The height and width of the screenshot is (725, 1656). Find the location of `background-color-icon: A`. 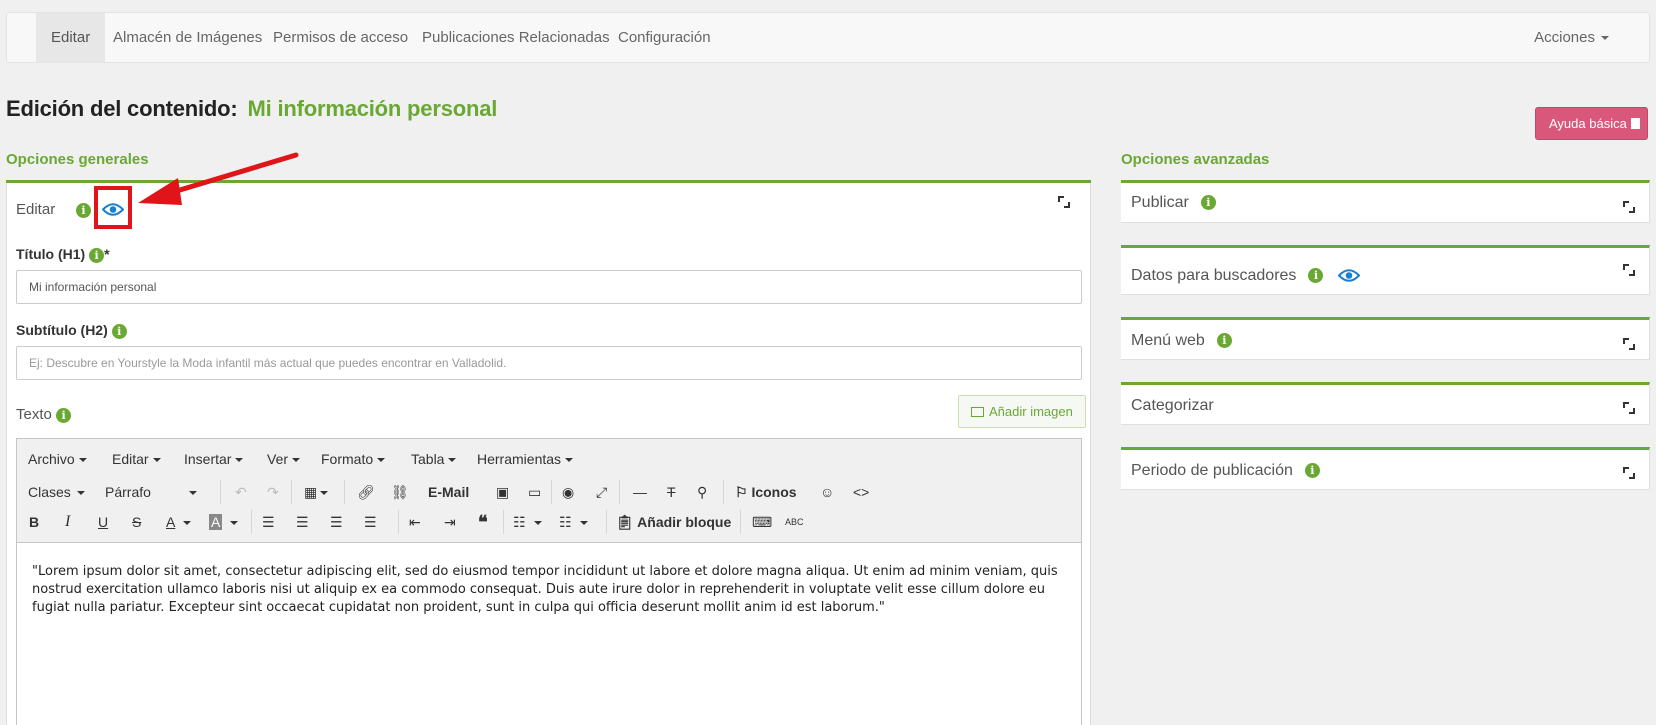

background-color-icon: A is located at coordinates (224, 522).